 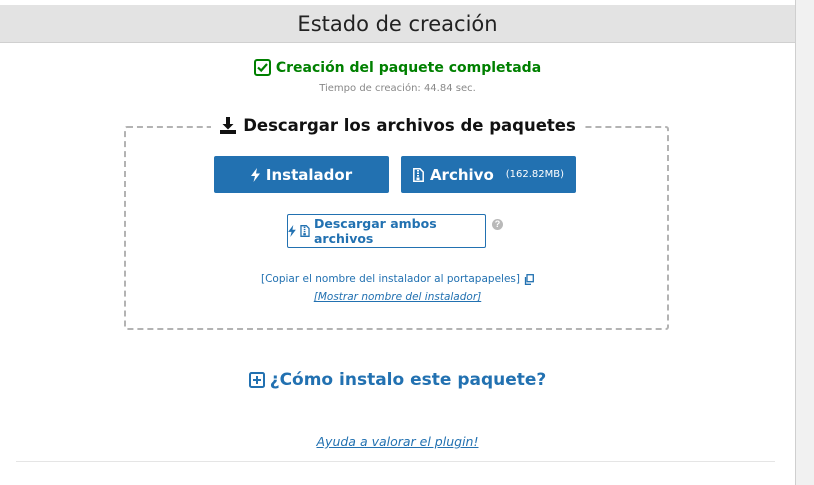 What do you see at coordinates (228, 125) in the screenshot?
I see `download-icon` at bounding box center [228, 125].